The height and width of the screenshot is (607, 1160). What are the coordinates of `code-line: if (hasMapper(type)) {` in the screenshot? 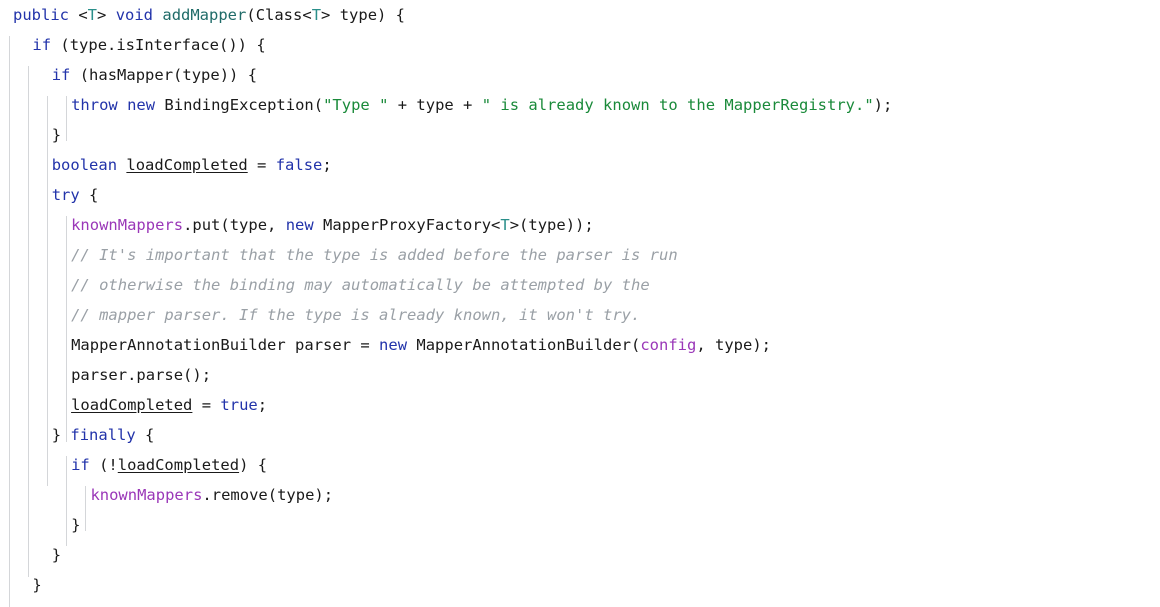 It's located at (580, 75).